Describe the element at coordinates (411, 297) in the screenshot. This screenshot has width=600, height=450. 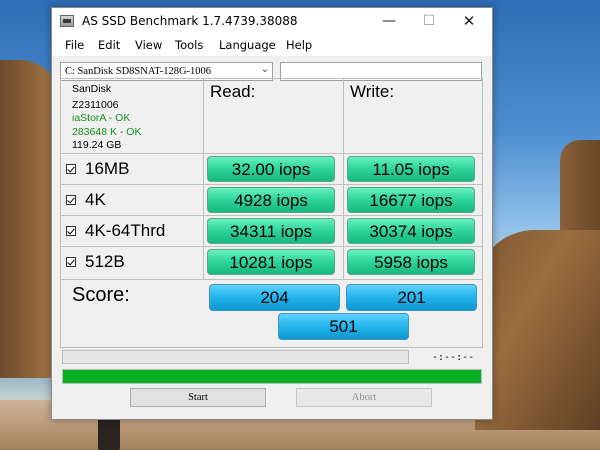
I see `write-score: 201` at that location.